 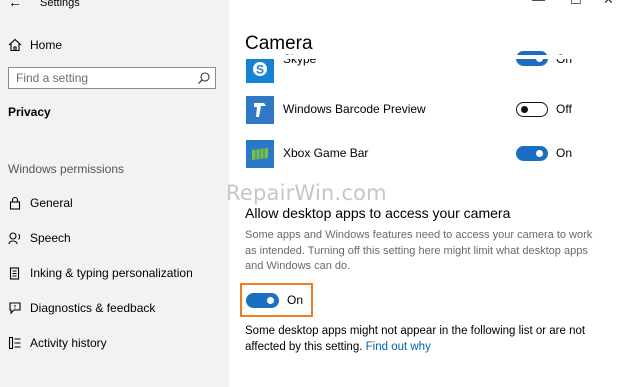 I want to click on svg-text: S, so click(x=260, y=70).